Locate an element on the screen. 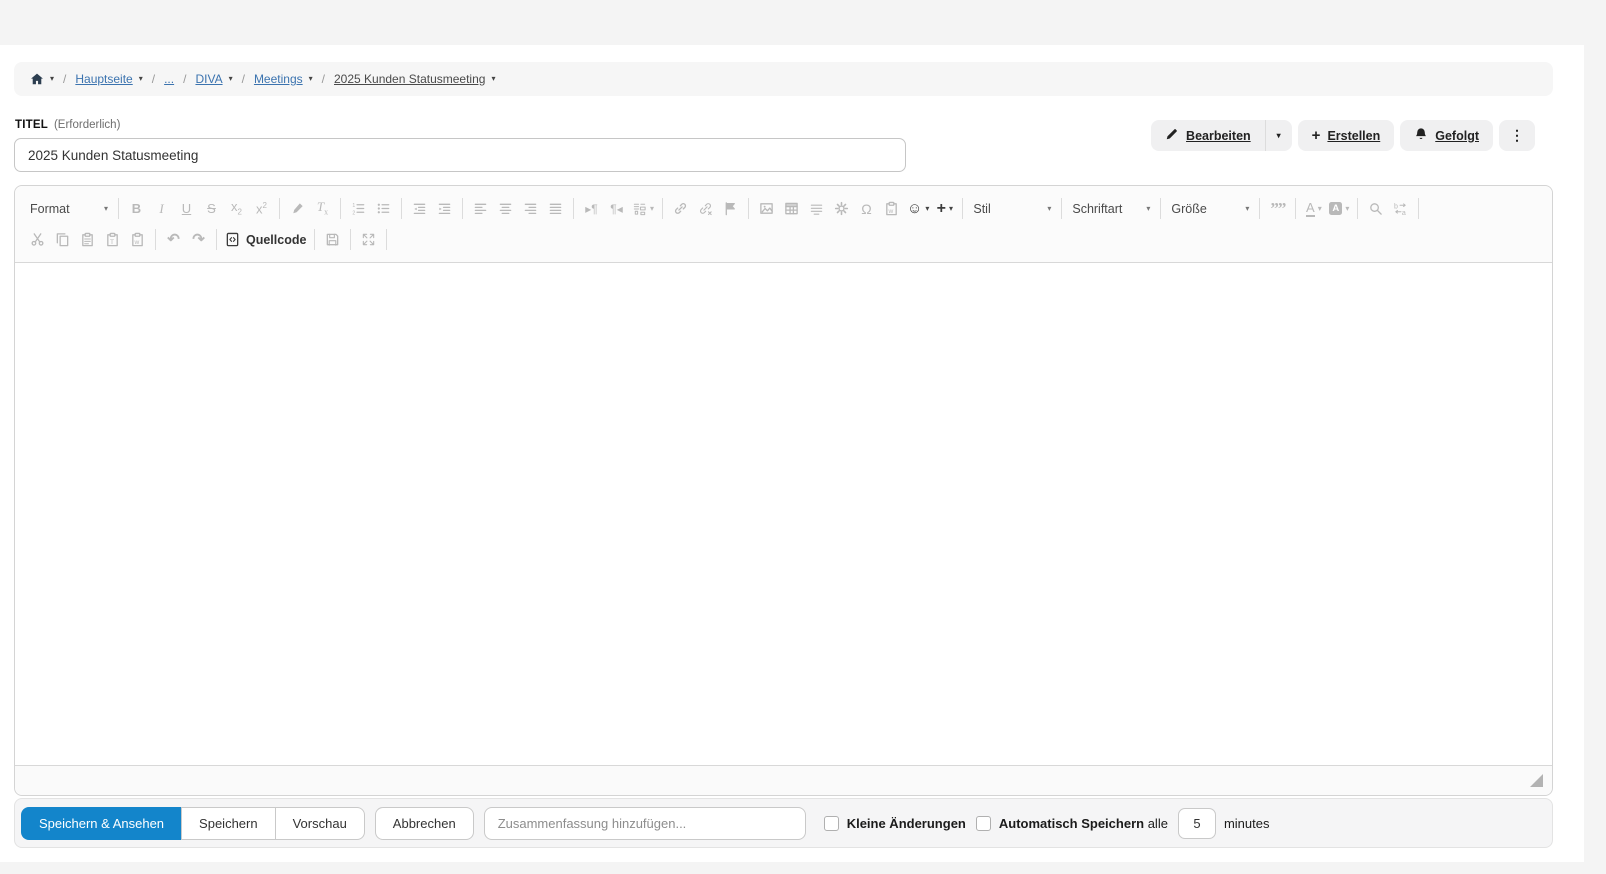  language-button: ▾ is located at coordinates (643, 208).